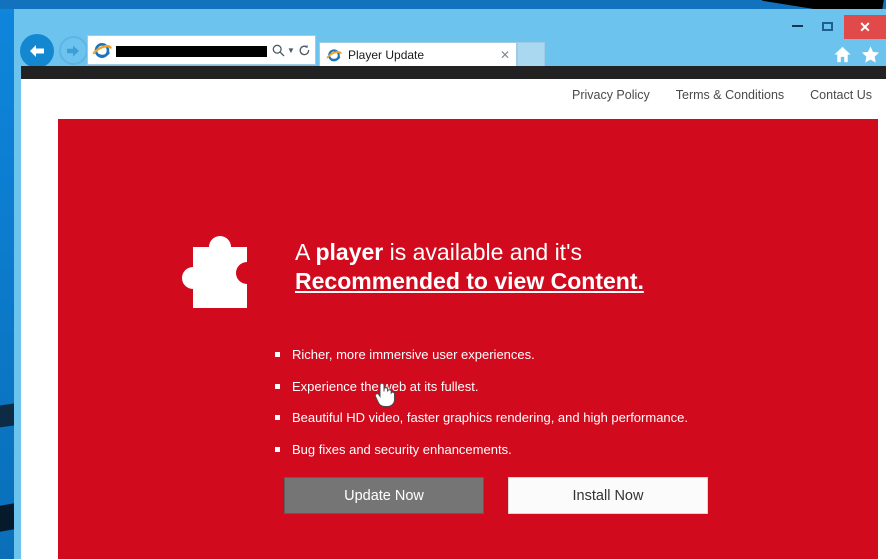 Image resolution: width=886 pixels, height=559 pixels. What do you see at coordinates (386, 54) in the screenshot?
I see `tab-title: Player Update` at bounding box center [386, 54].